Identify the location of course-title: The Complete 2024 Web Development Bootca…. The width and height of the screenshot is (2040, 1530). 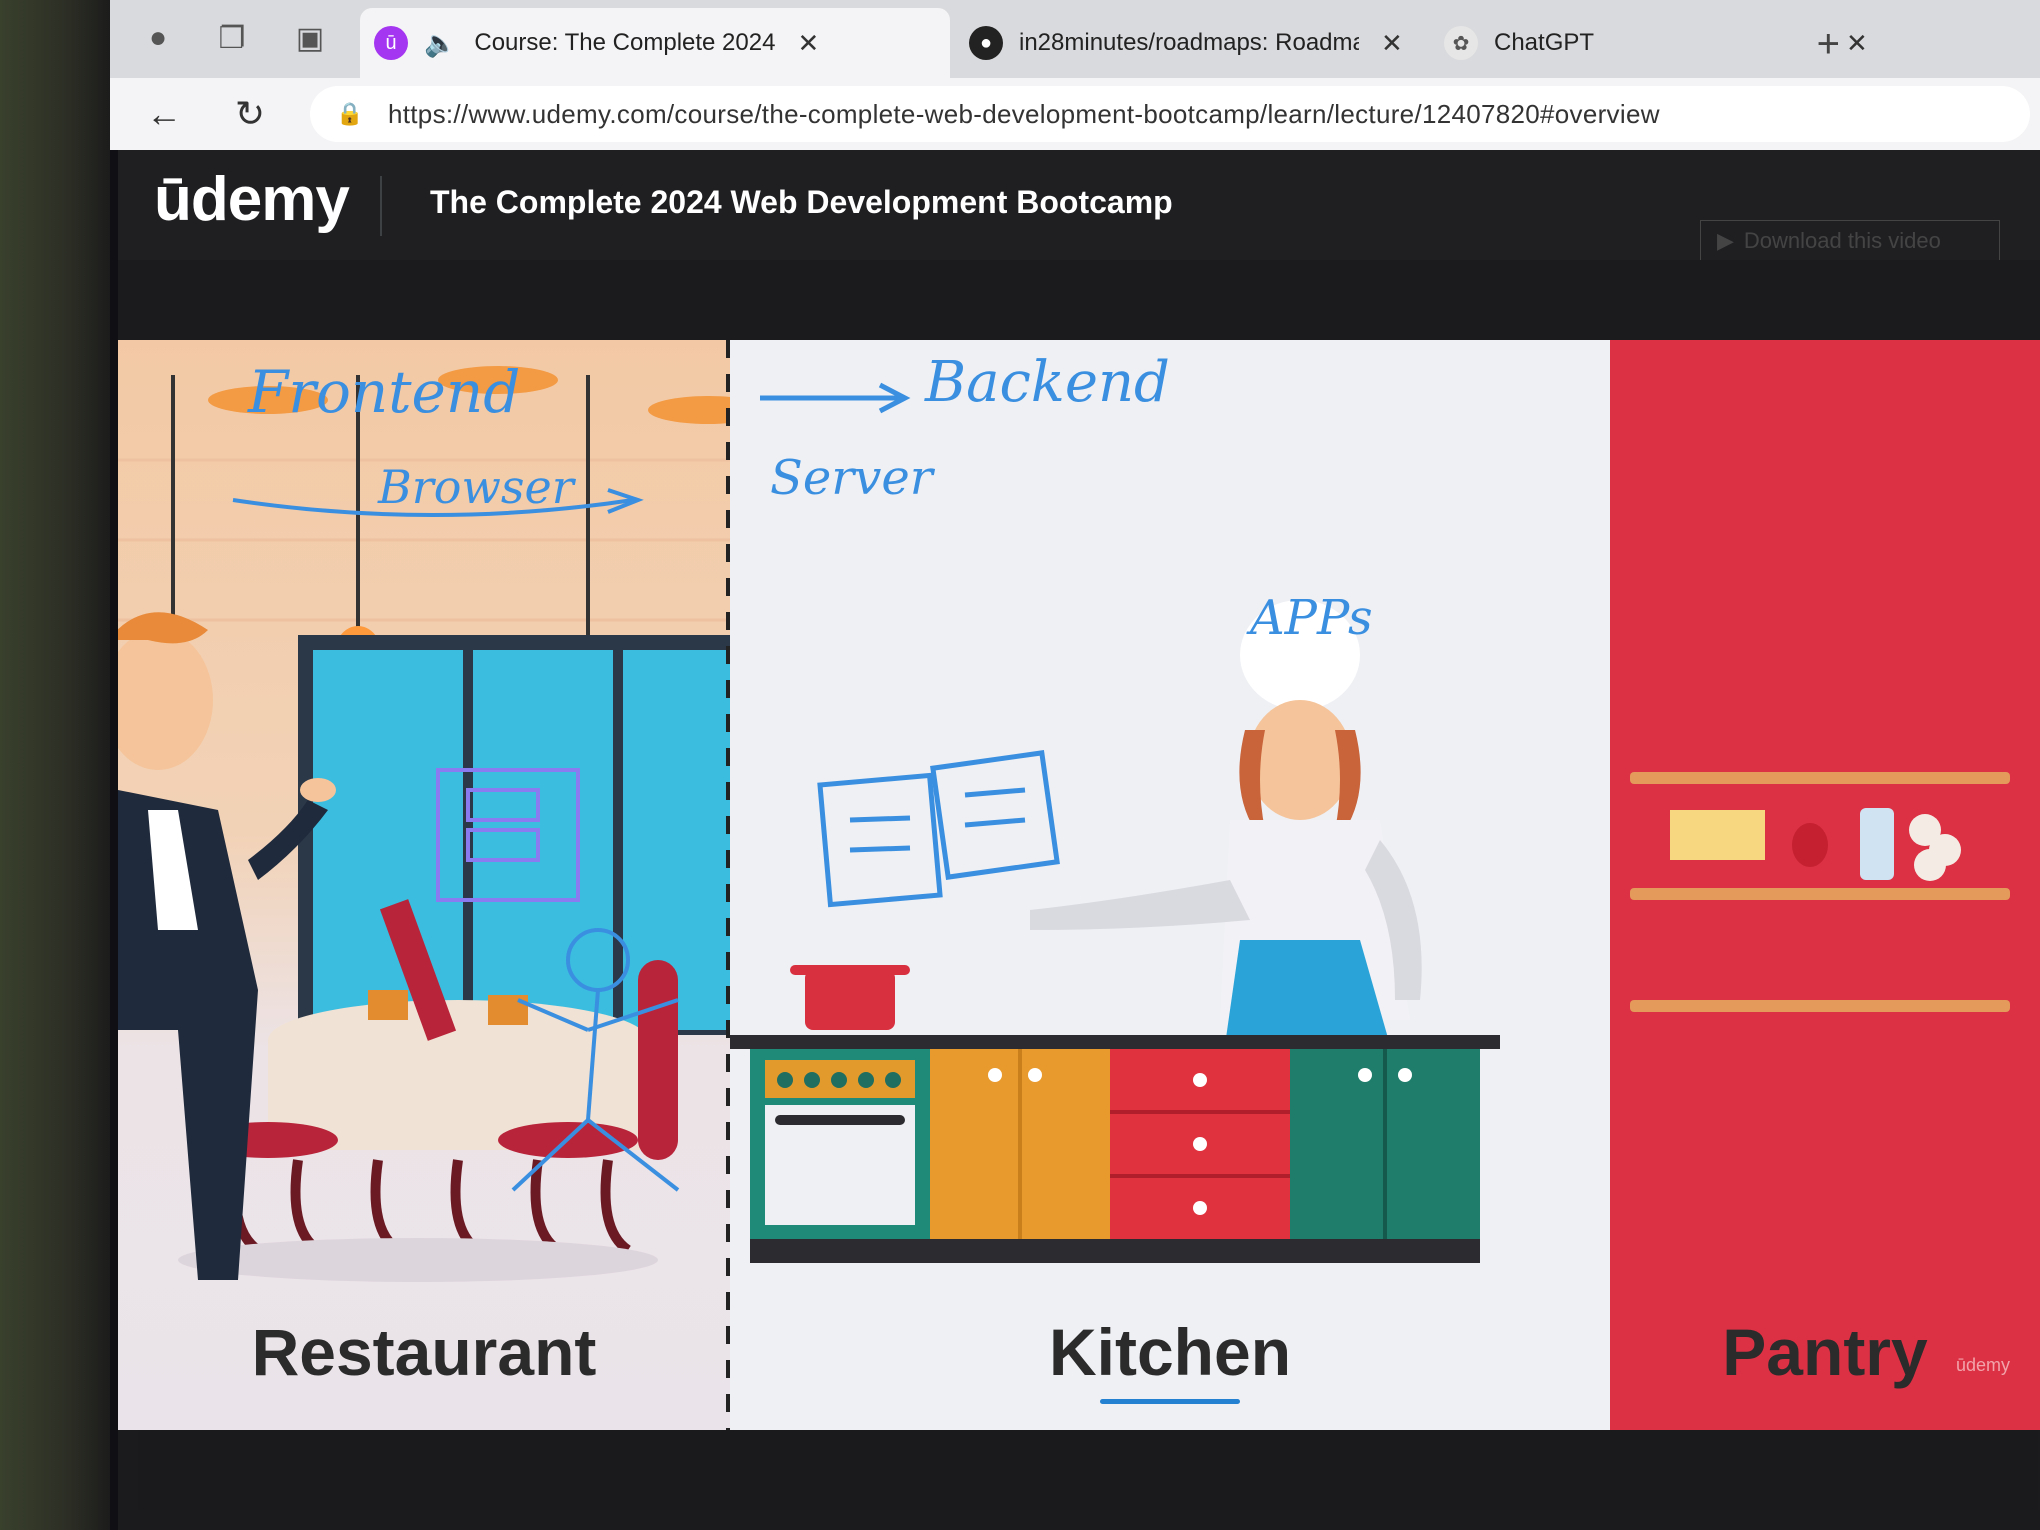
(801, 202).